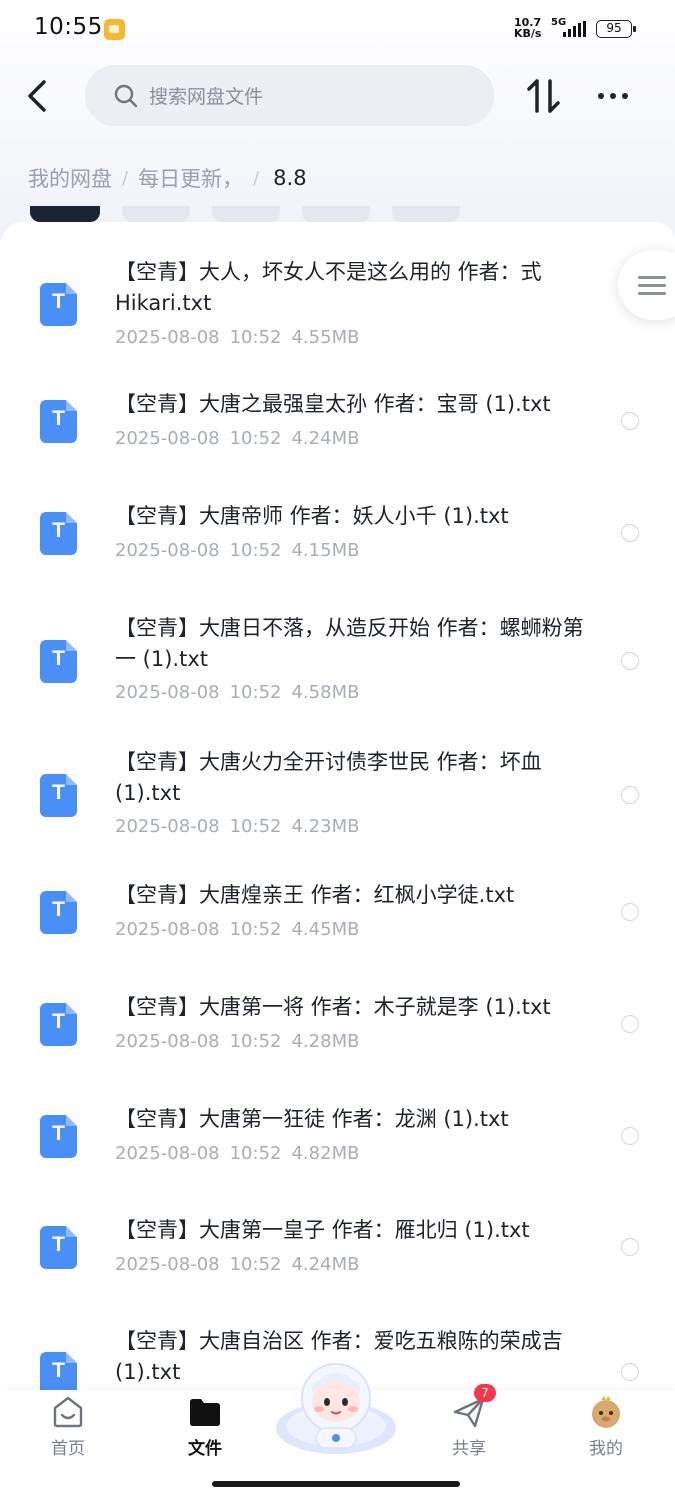  I want to click on breadcrumb-folder: 每日更新，, so click(190, 178).